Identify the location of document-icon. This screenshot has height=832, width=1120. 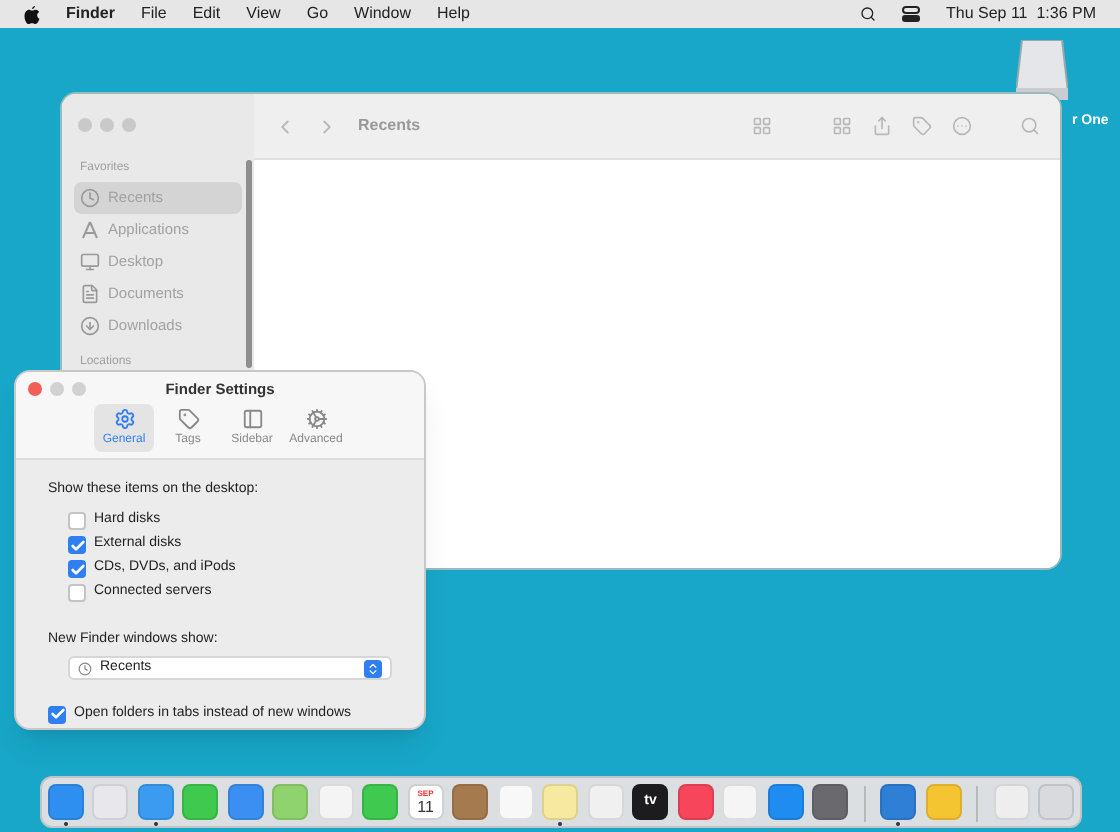
(90, 294).